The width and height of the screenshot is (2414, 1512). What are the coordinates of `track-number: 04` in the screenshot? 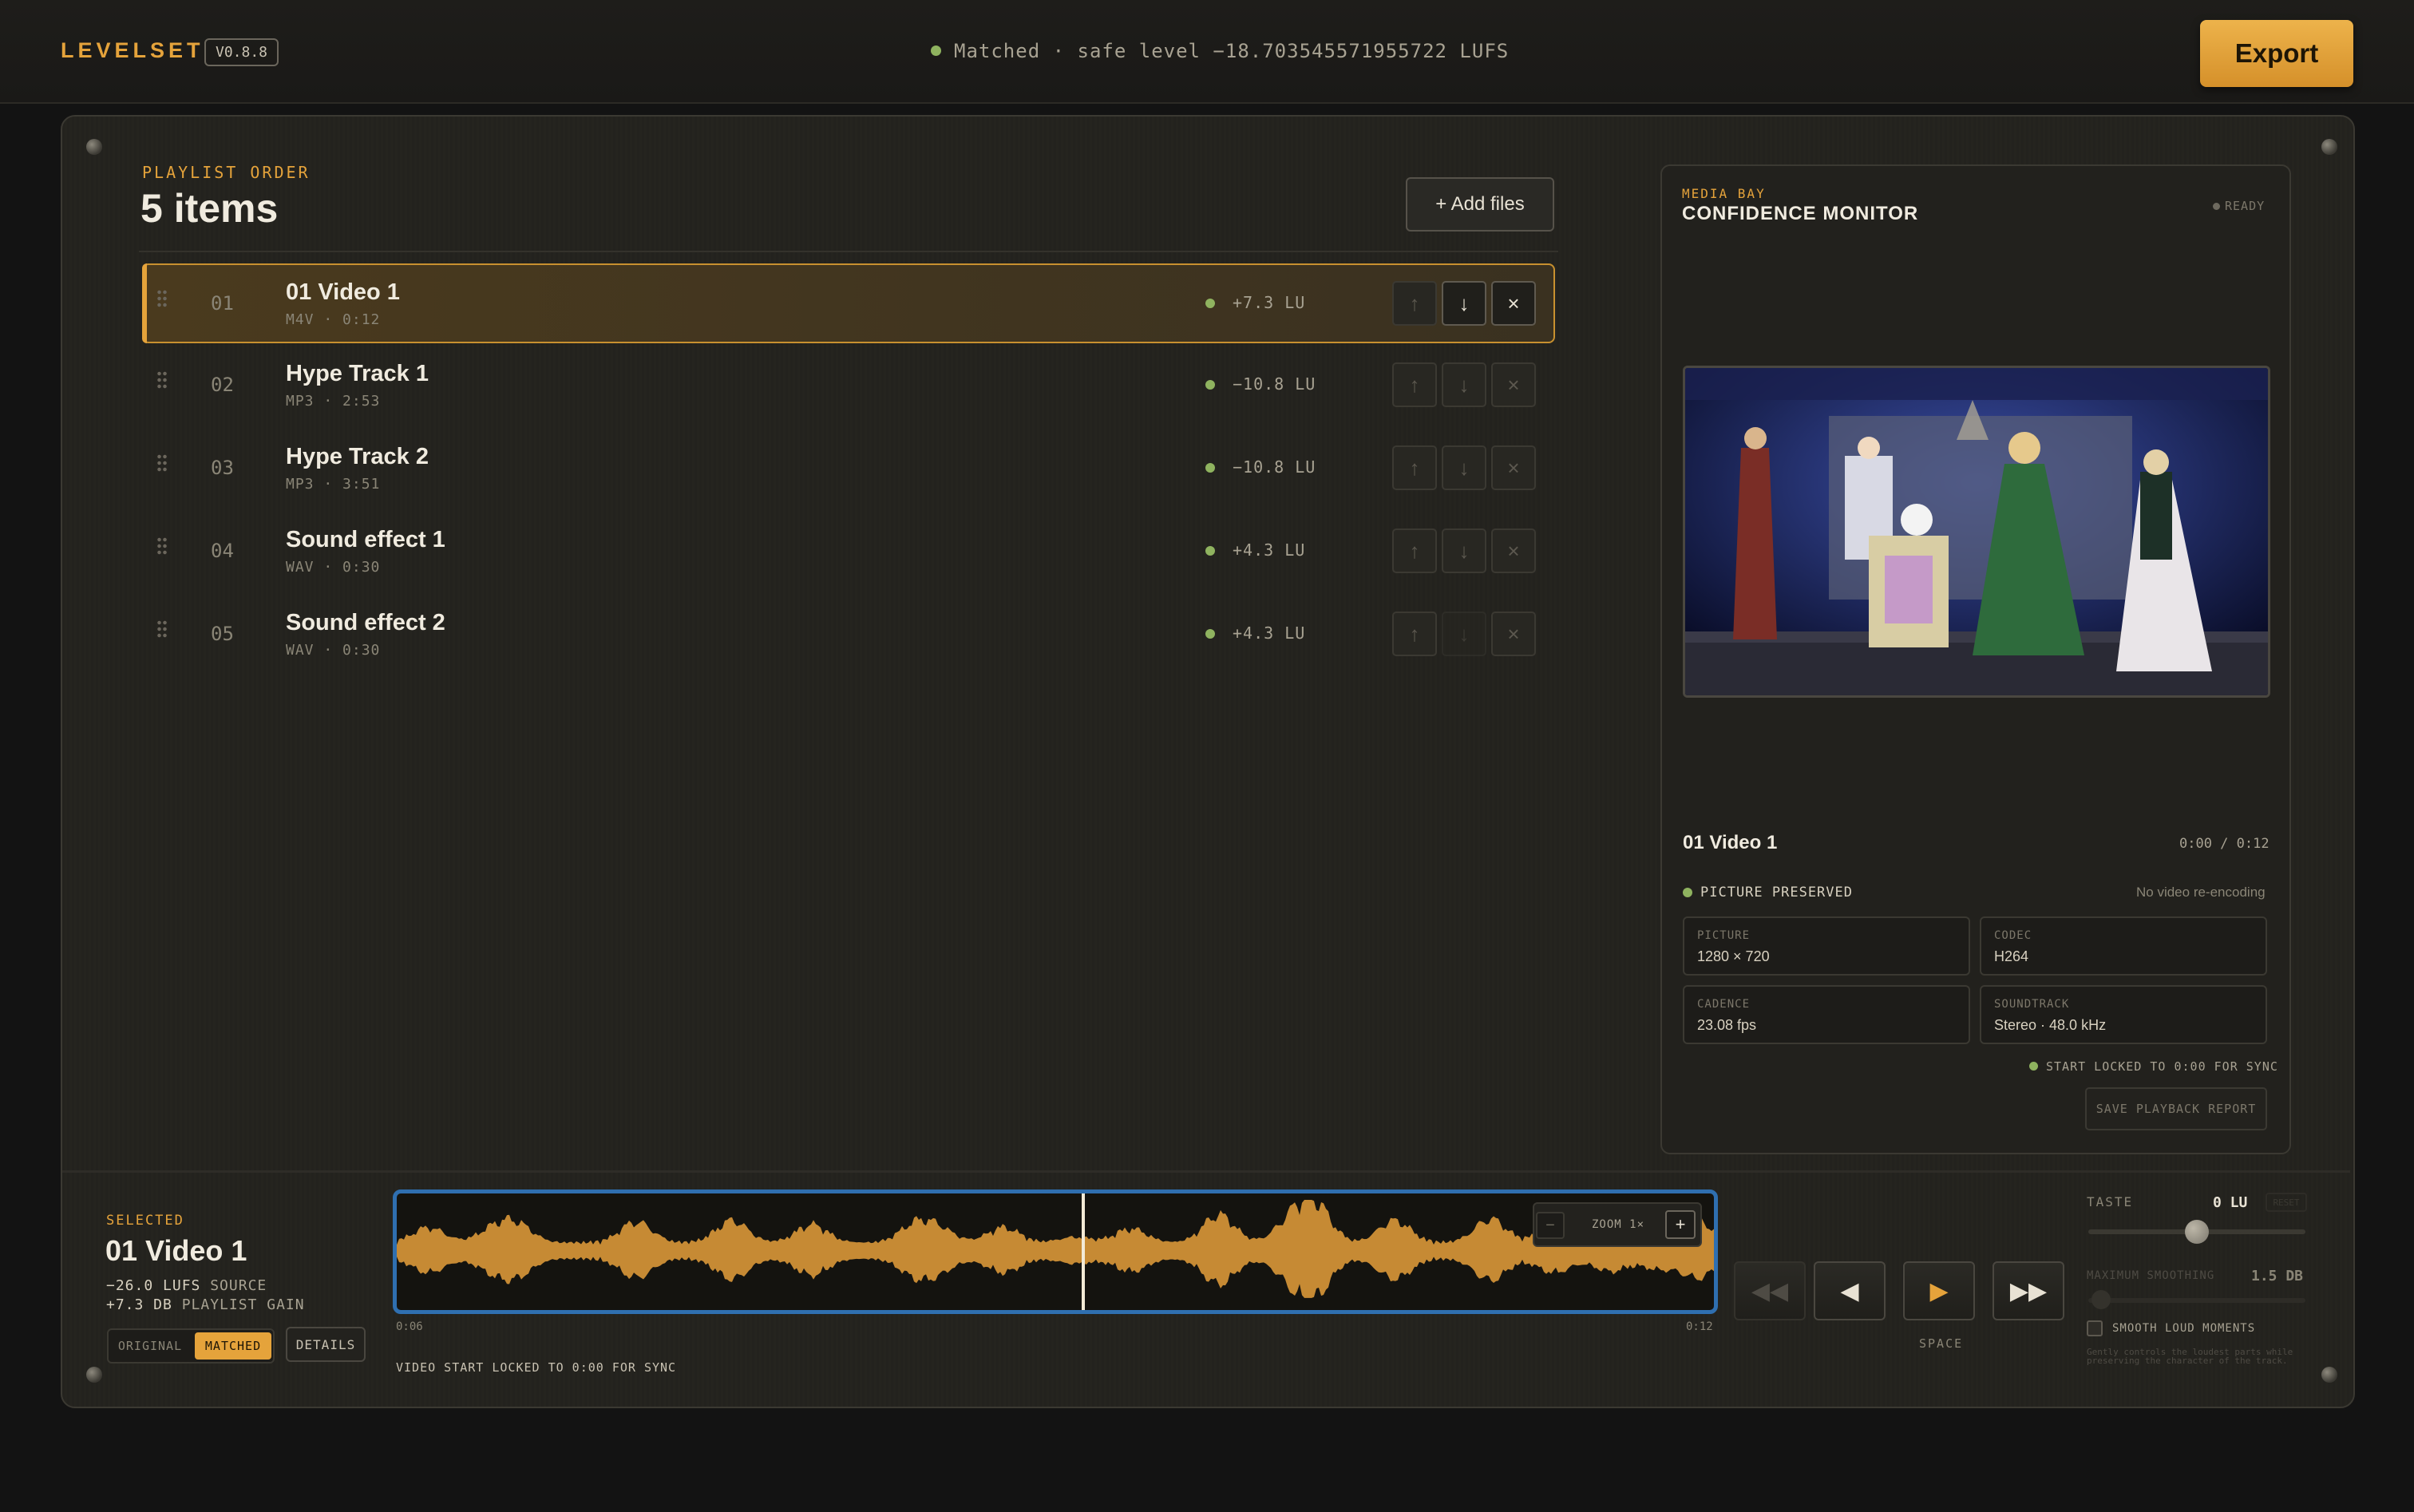 It's located at (222, 551).